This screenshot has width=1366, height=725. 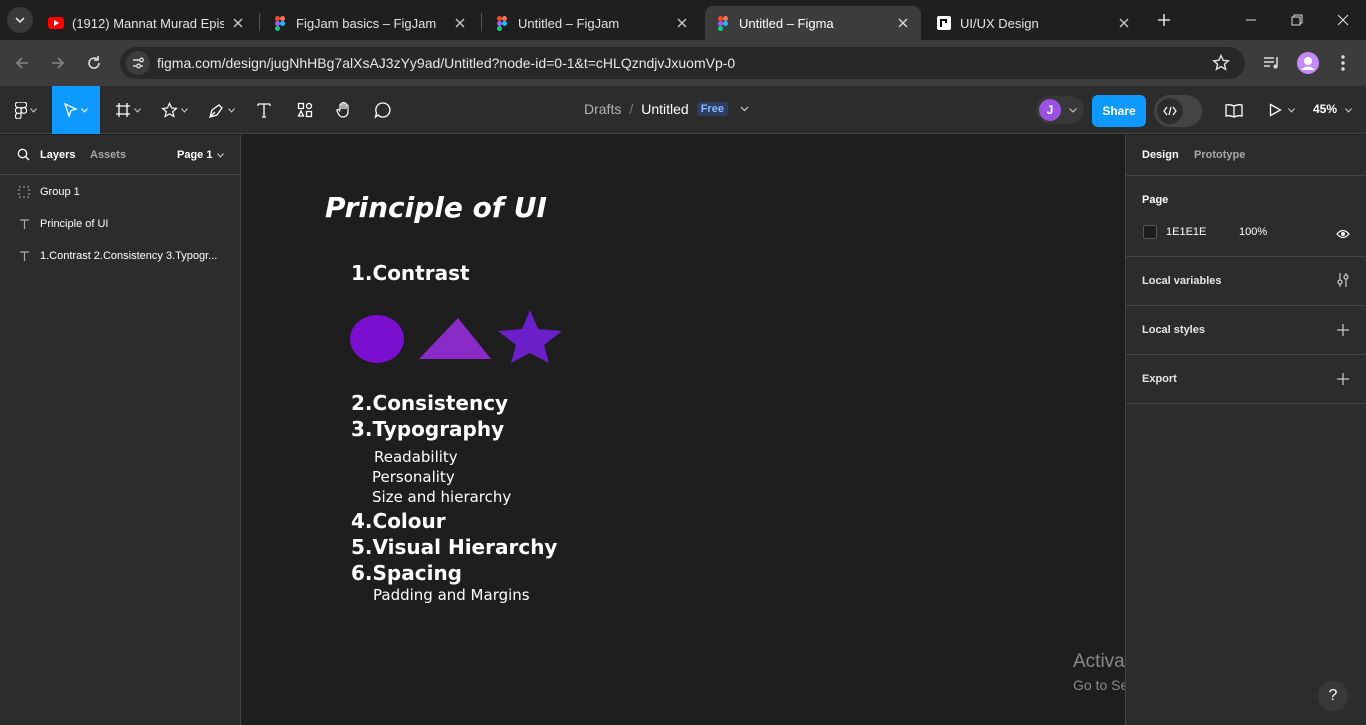 What do you see at coordinates (410, 273) in the screenshot?
I see `heading-contrast: 1.Contrast` at bounding box center [410, 273].